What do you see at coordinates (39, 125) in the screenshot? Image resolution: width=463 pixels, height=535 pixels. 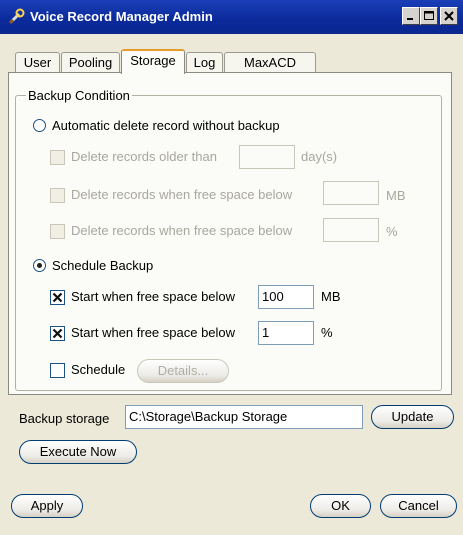 I see `auto-delete-radio` at bounding box center [39, 125].